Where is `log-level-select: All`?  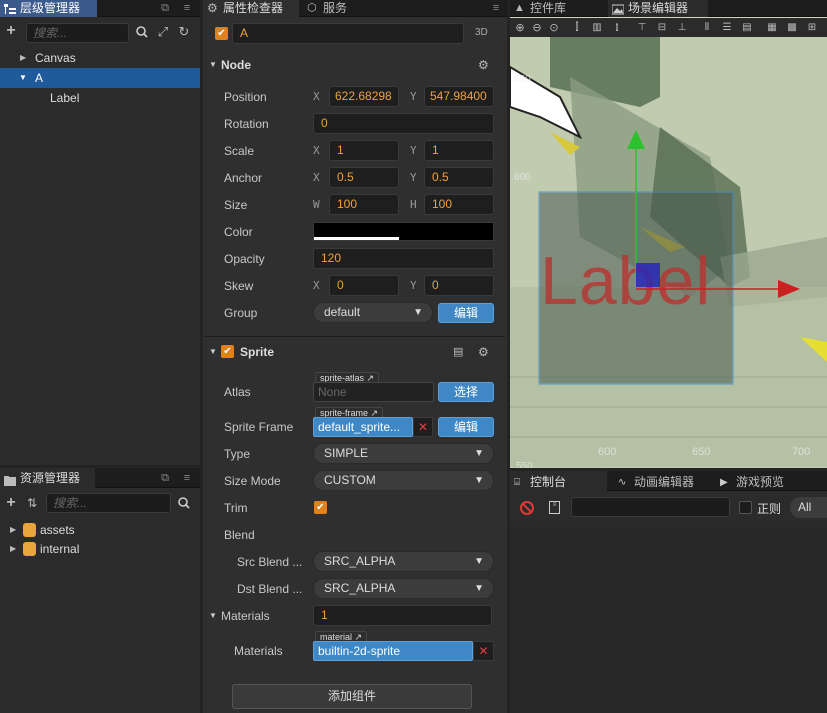
log-level-select: All is located at coordinates (808, 507).